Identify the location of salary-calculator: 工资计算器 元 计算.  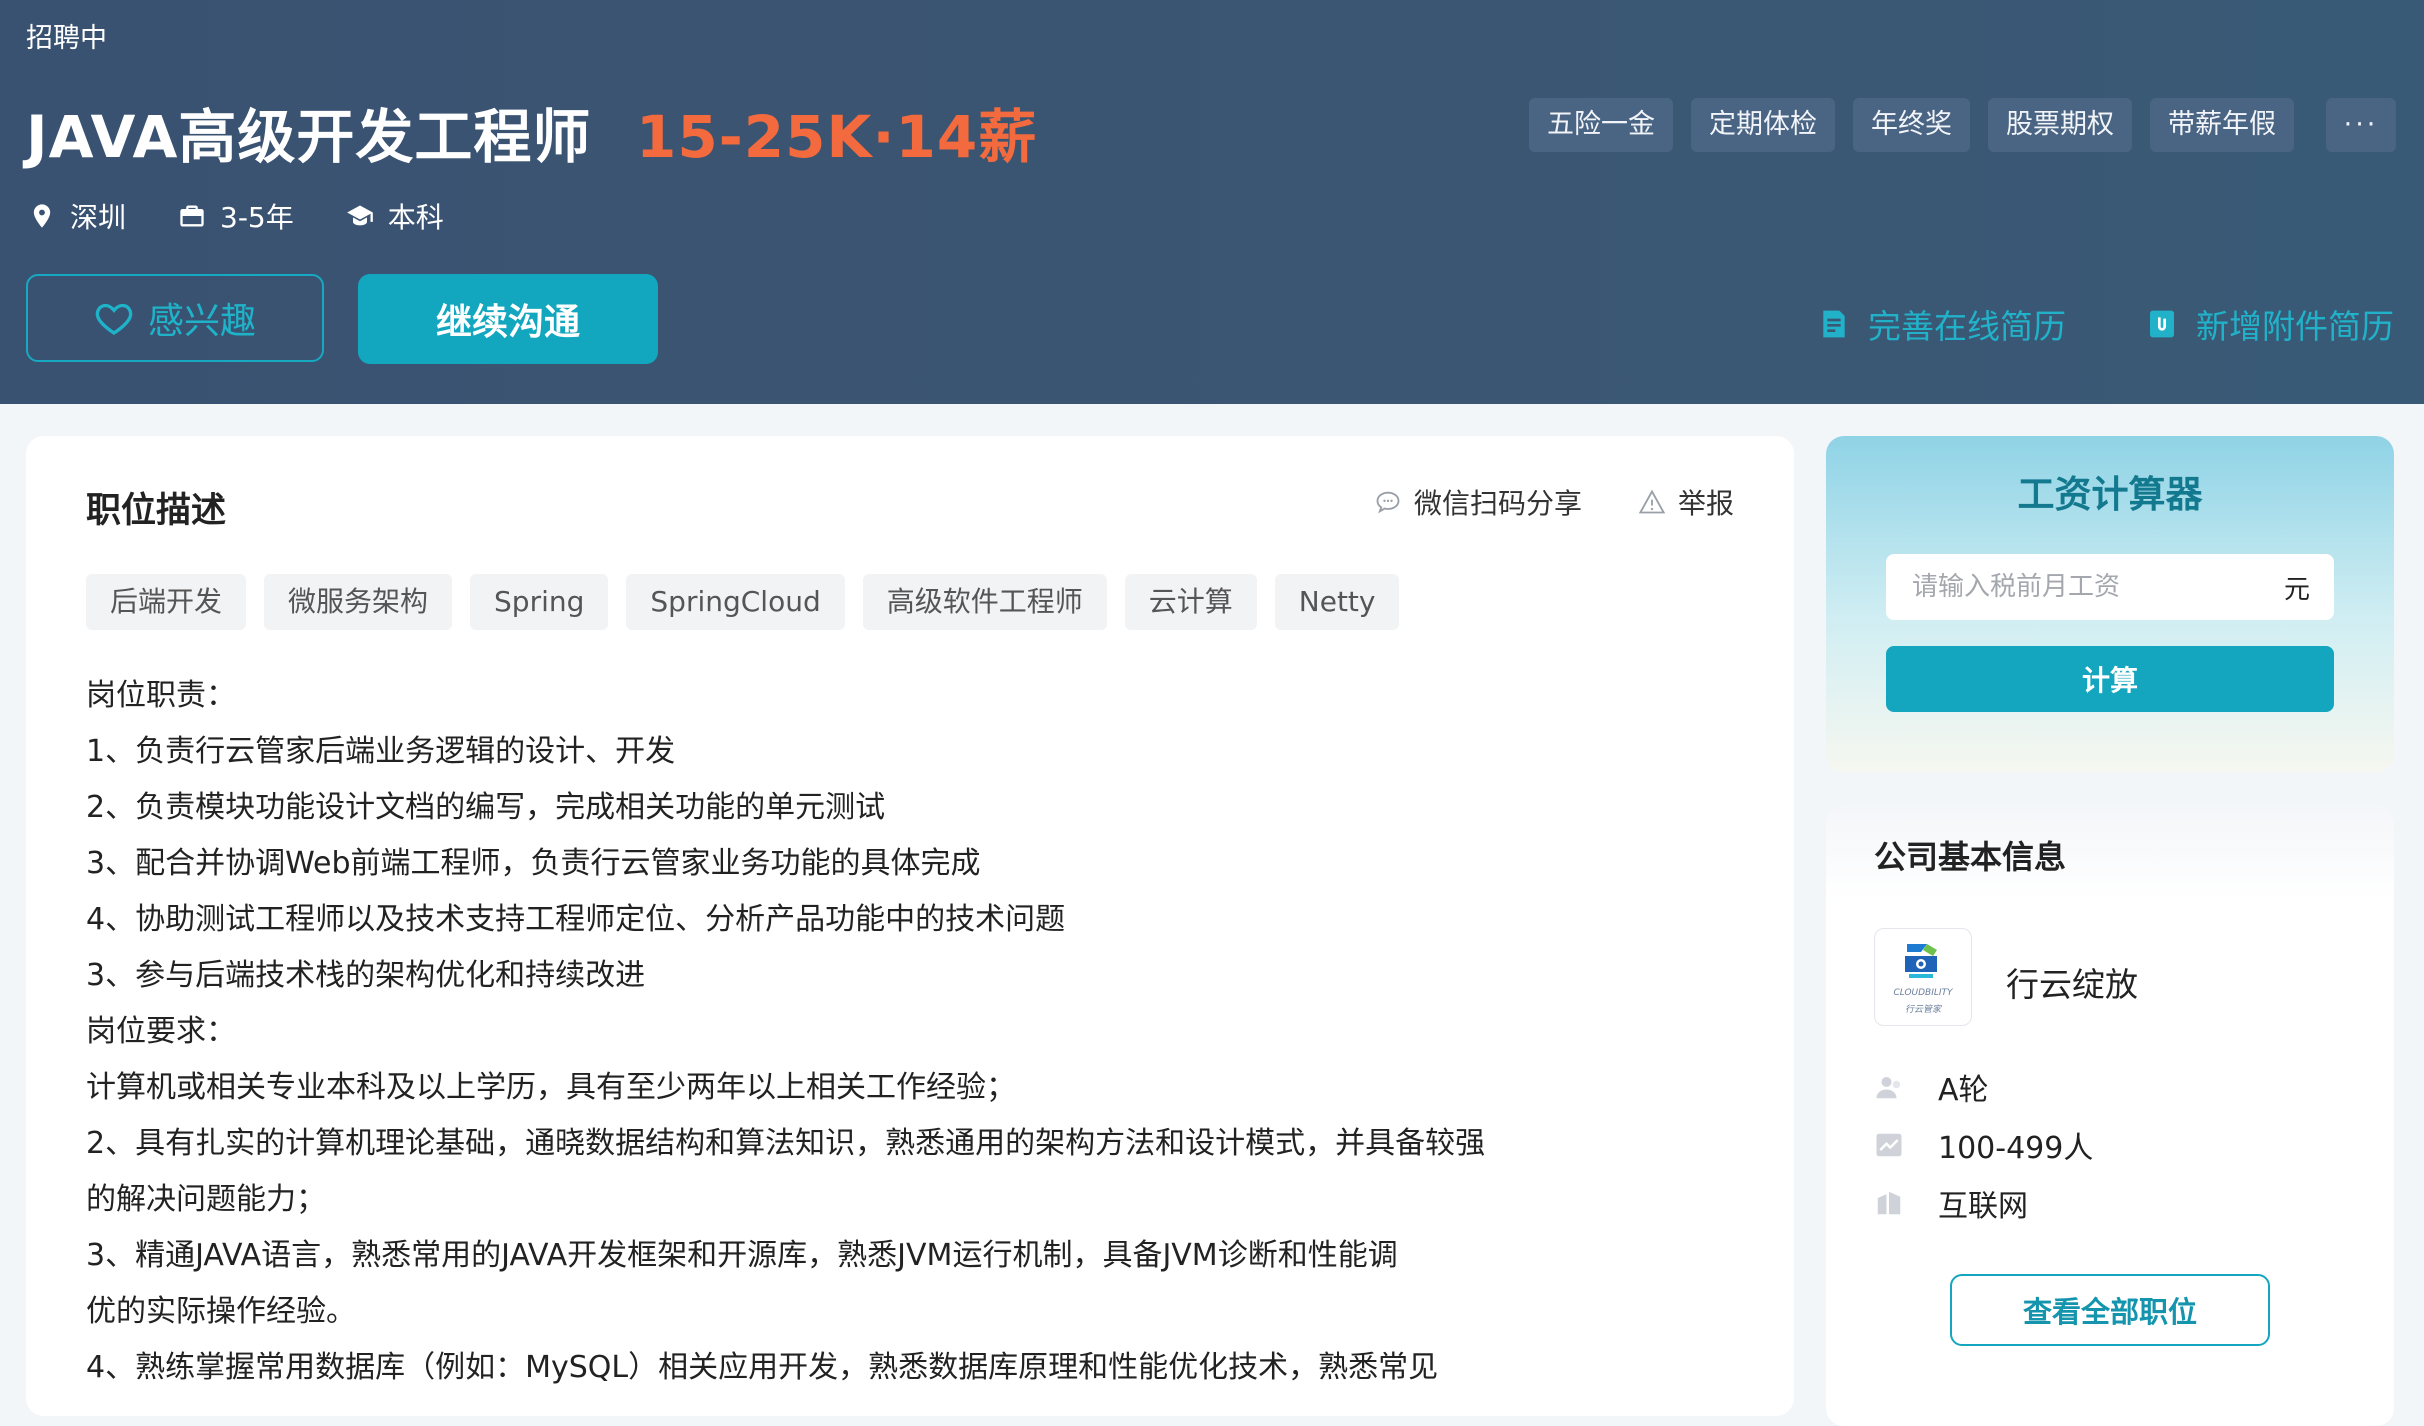
(2110, 604).